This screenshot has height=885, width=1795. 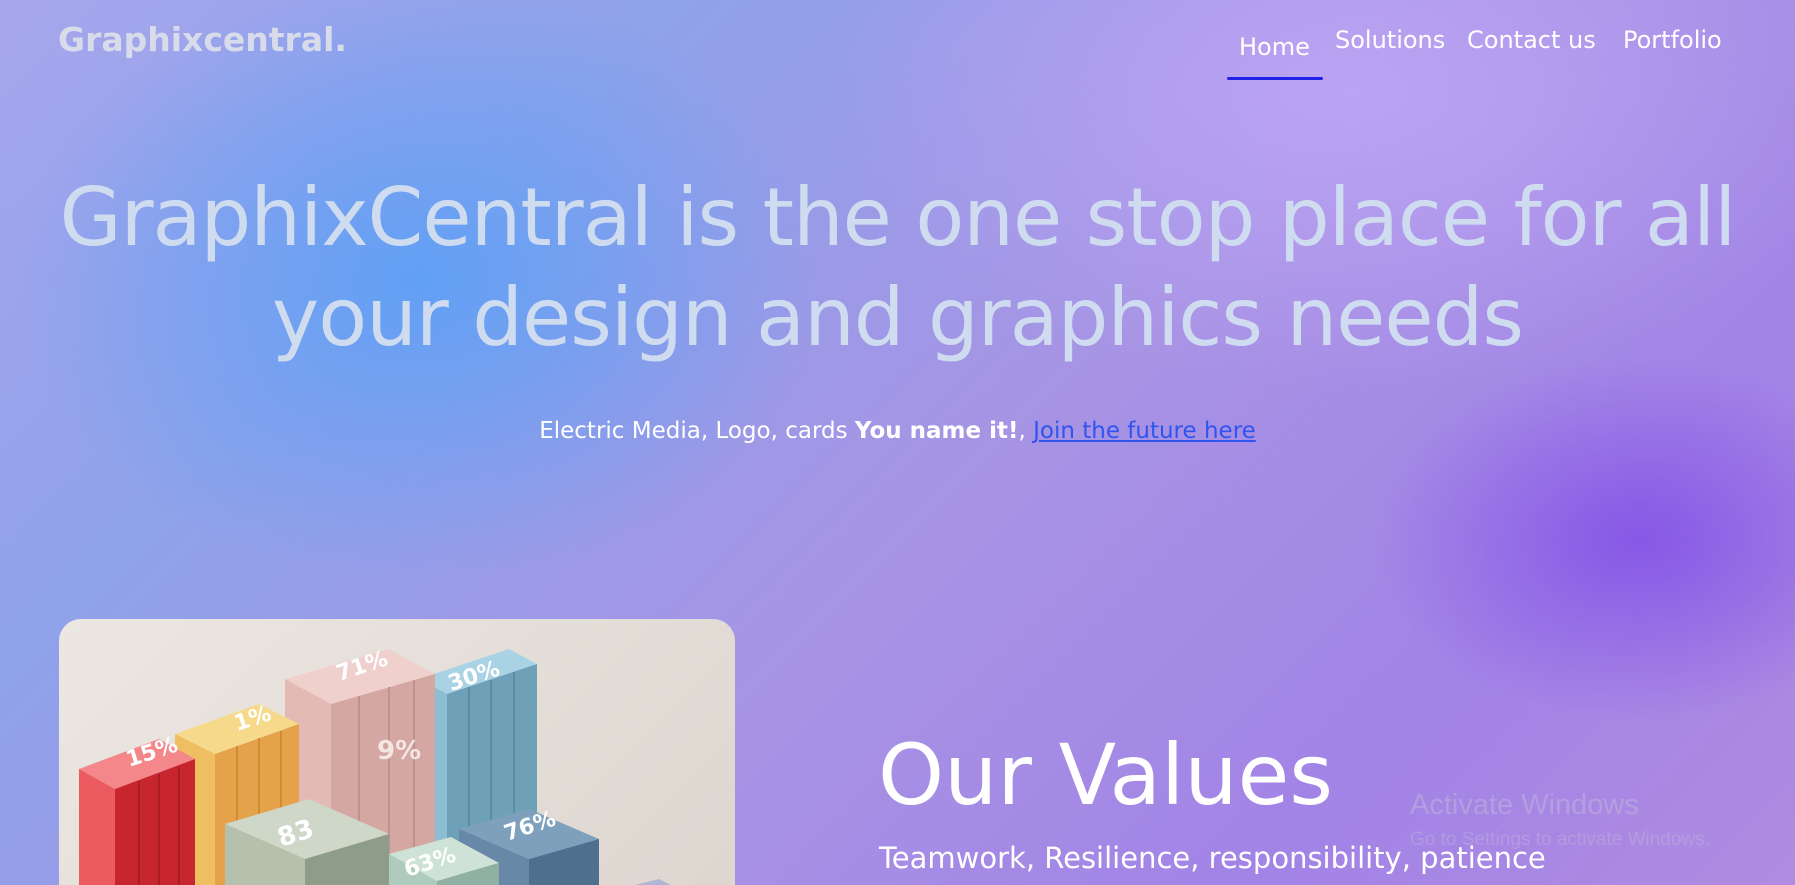 What do you see at coordinates (1144, 431) in the screenshot?
I see `join-future-link: Join the future here` at bounding box center [1144, 431].